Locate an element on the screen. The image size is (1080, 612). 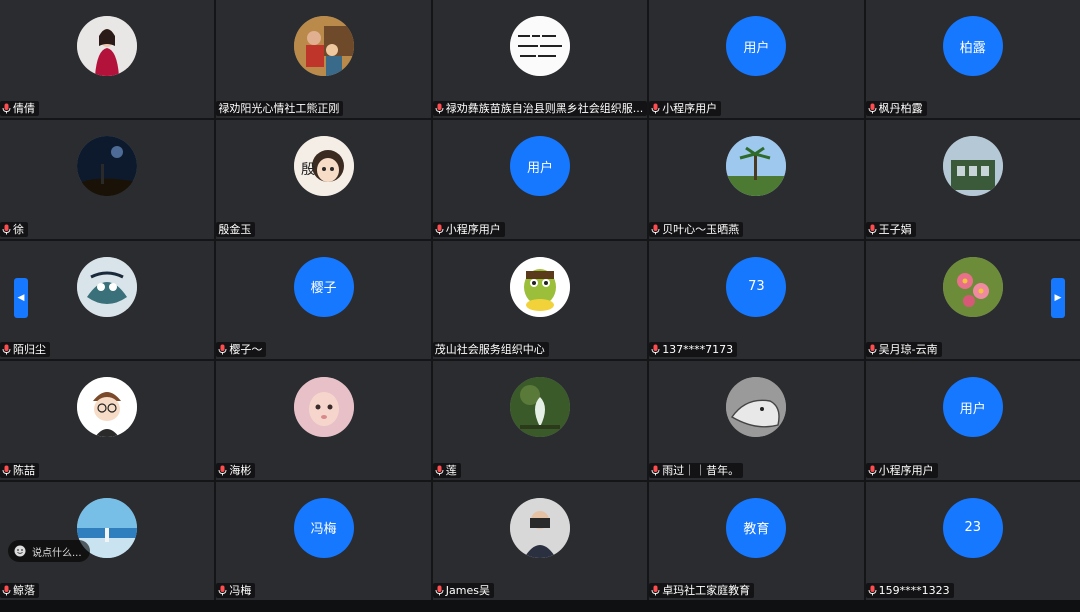
participant-tile: 陈喆 is located at coordinates (107, 420).